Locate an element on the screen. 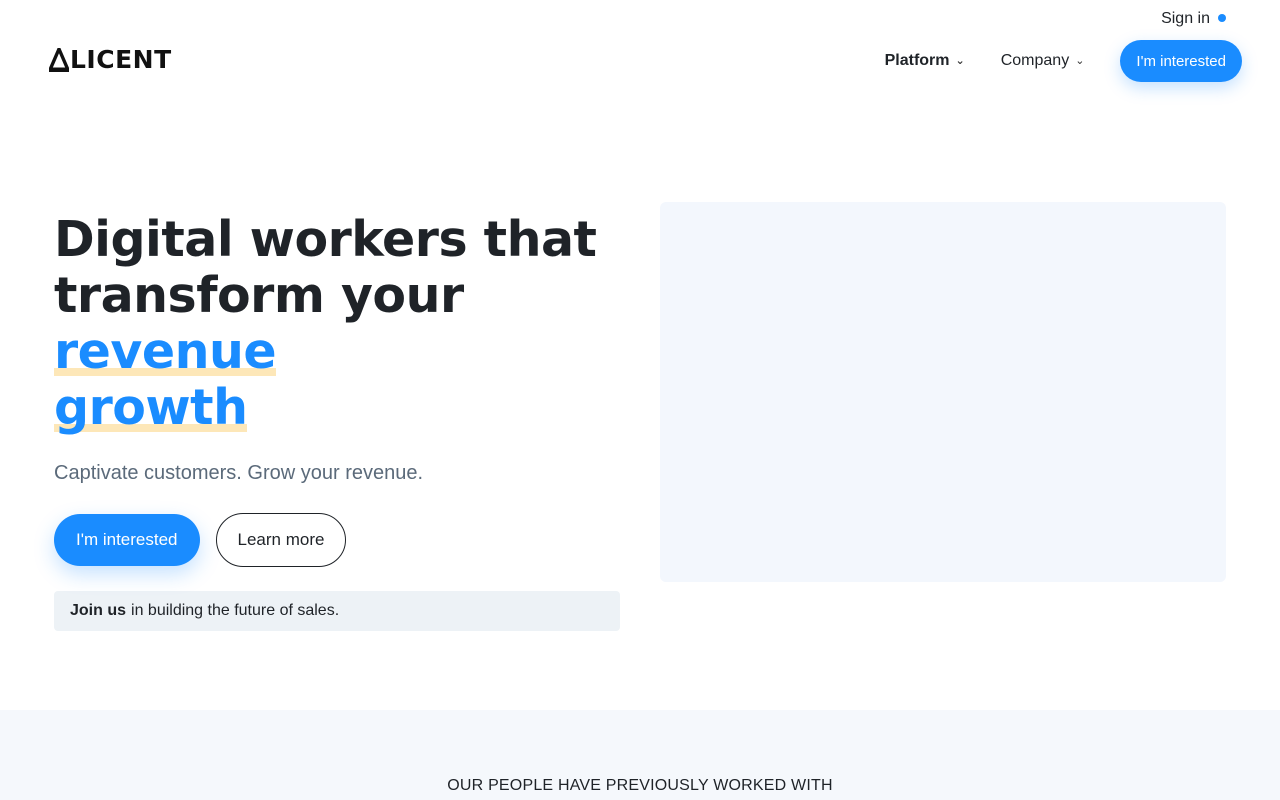 This screenshot has width=1280, height=800. sign-in-link: Sign in is located at coordinates (1193, 19).